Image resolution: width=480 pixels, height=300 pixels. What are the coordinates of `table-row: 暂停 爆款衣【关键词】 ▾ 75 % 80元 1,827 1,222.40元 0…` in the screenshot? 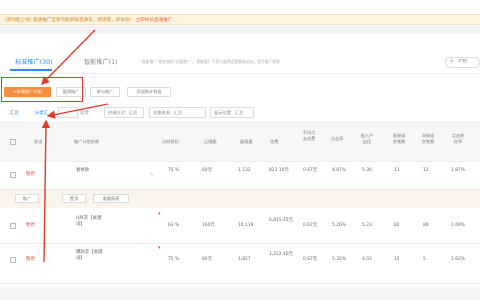 It's located at (240, 264).